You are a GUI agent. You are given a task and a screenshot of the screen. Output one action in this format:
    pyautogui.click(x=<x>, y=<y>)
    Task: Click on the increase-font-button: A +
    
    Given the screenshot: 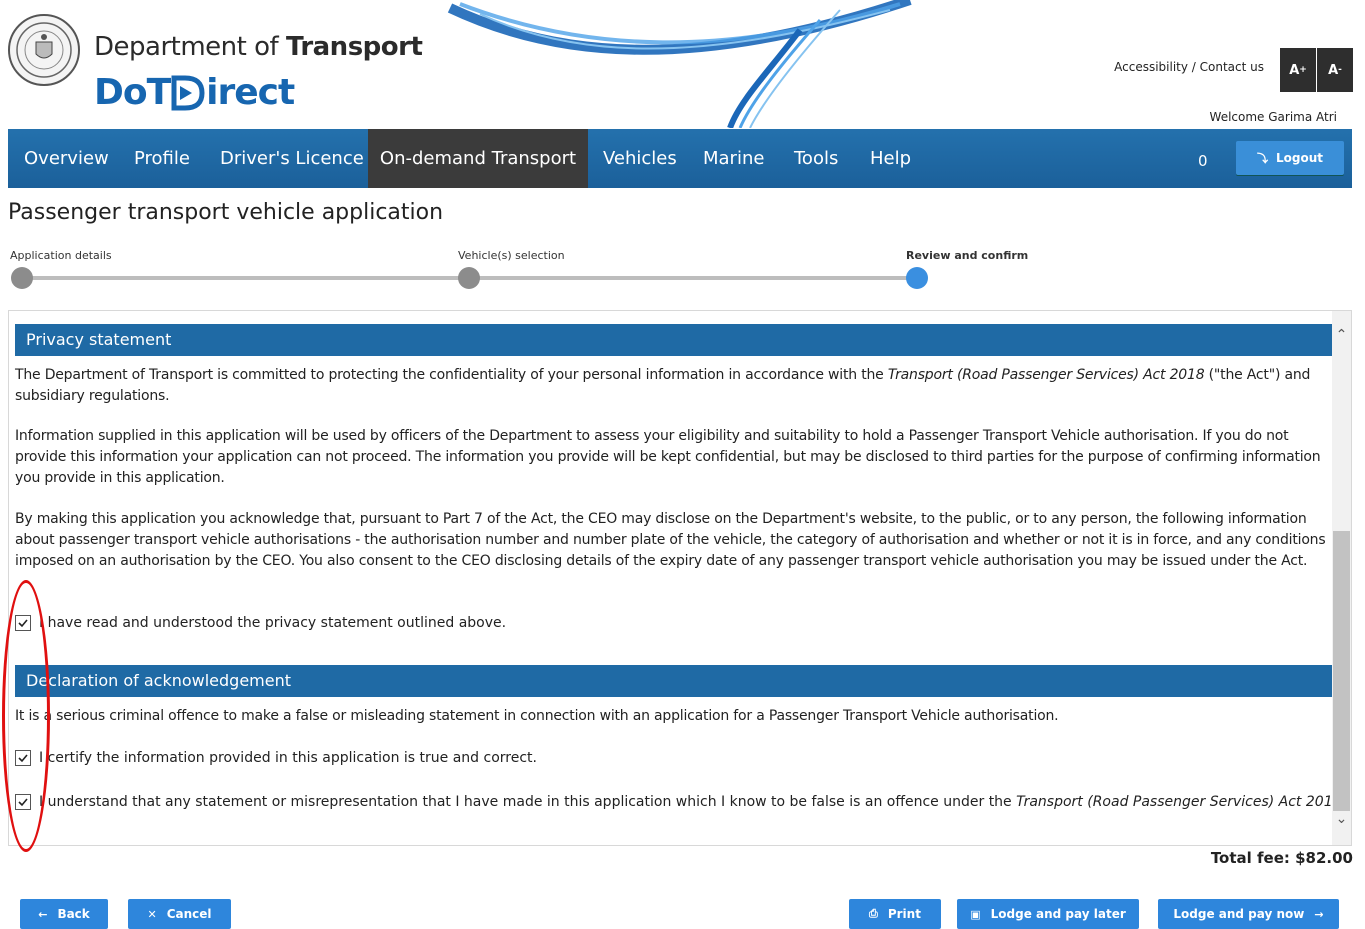 What is the action you would take?
    pyautogui.click(x=1298, y=70)
    